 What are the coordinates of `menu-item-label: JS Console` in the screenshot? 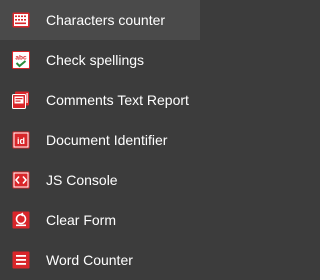 It's located at (82, 180).